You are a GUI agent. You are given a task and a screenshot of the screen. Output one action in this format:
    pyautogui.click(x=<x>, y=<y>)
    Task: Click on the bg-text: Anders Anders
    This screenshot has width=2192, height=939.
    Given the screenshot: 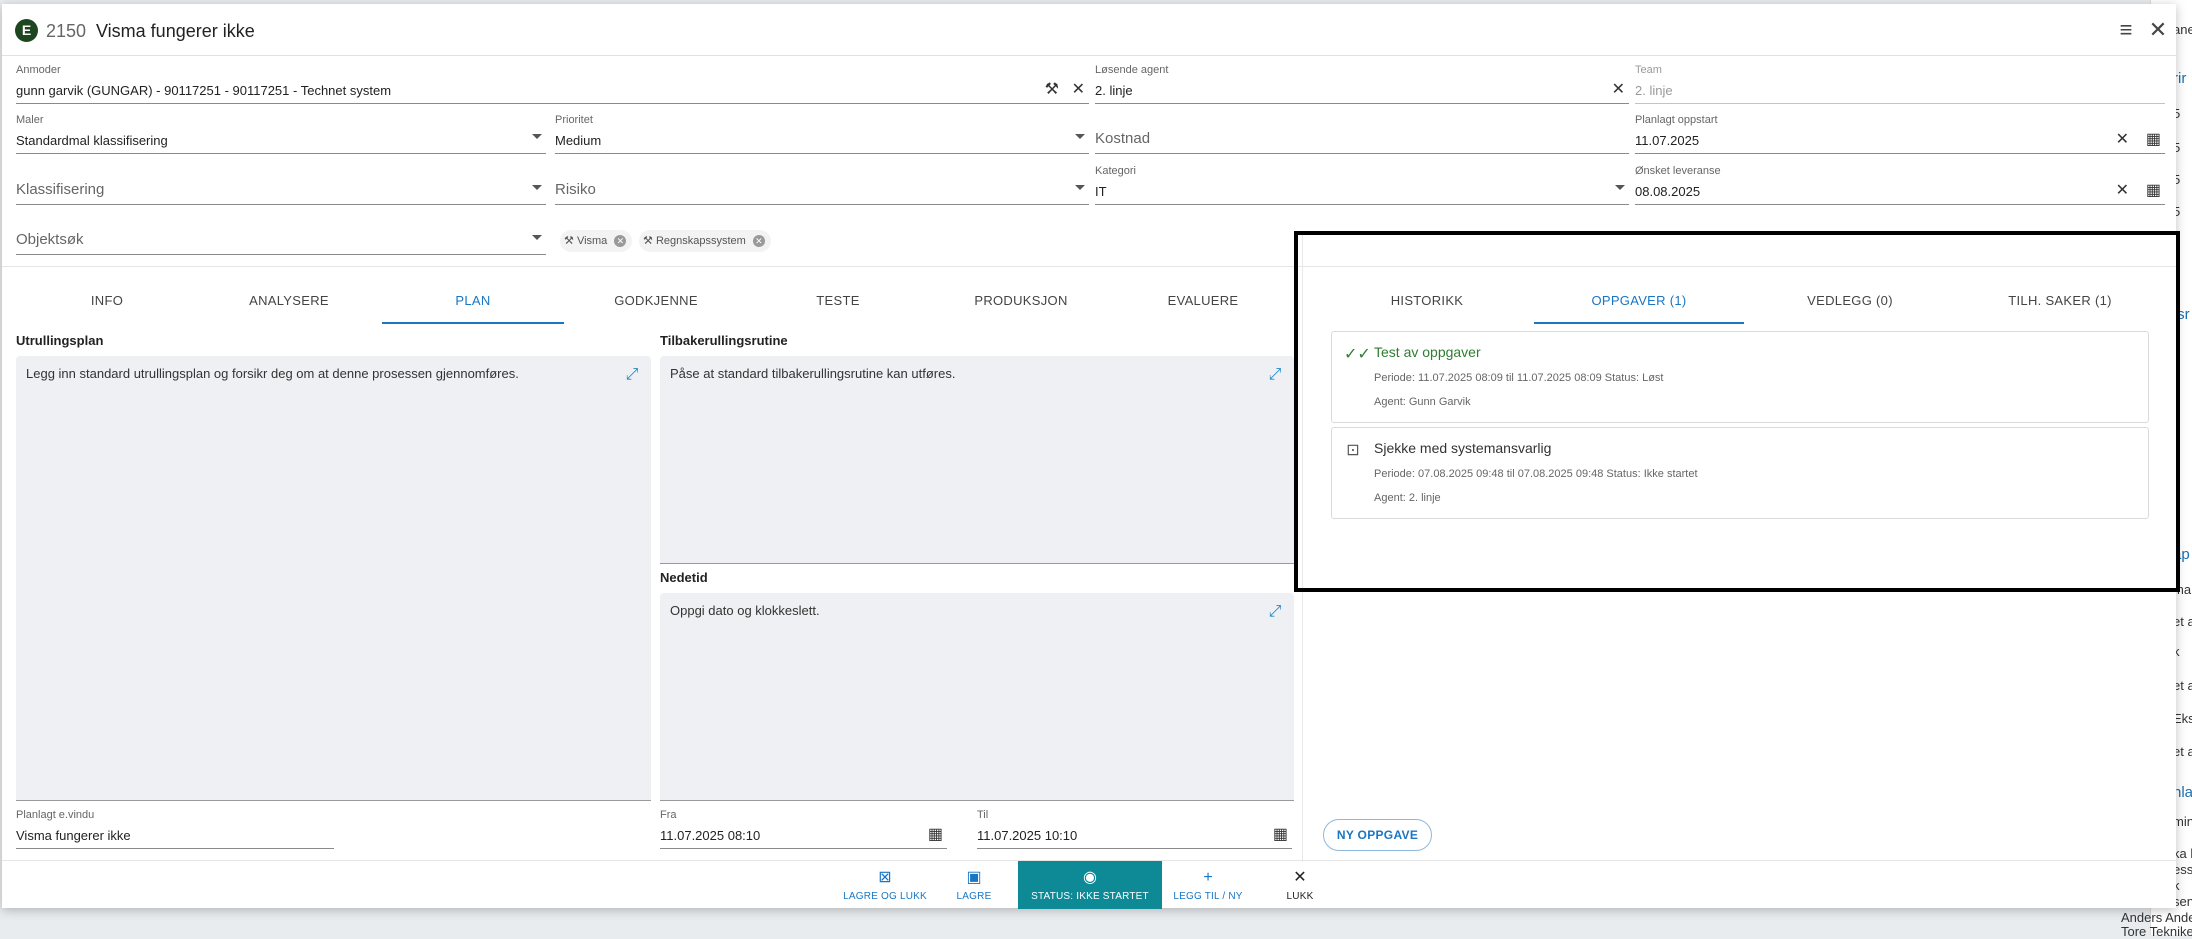 What is the action you would take?
    pyautogui.click(x=2156, y=917)
    